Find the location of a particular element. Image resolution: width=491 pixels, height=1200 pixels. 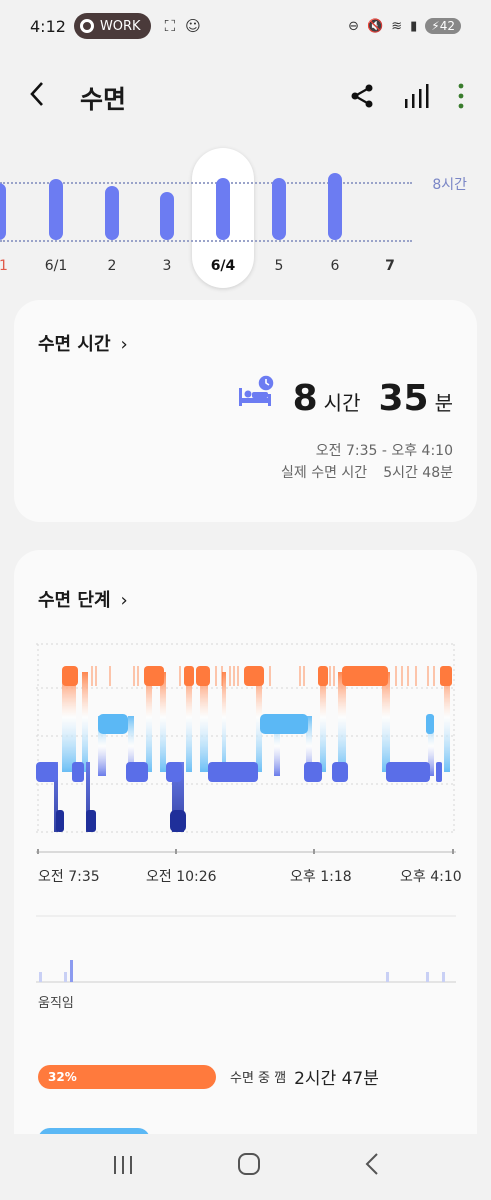

minutes-unit: 분 is located at coordinates (443, 403).